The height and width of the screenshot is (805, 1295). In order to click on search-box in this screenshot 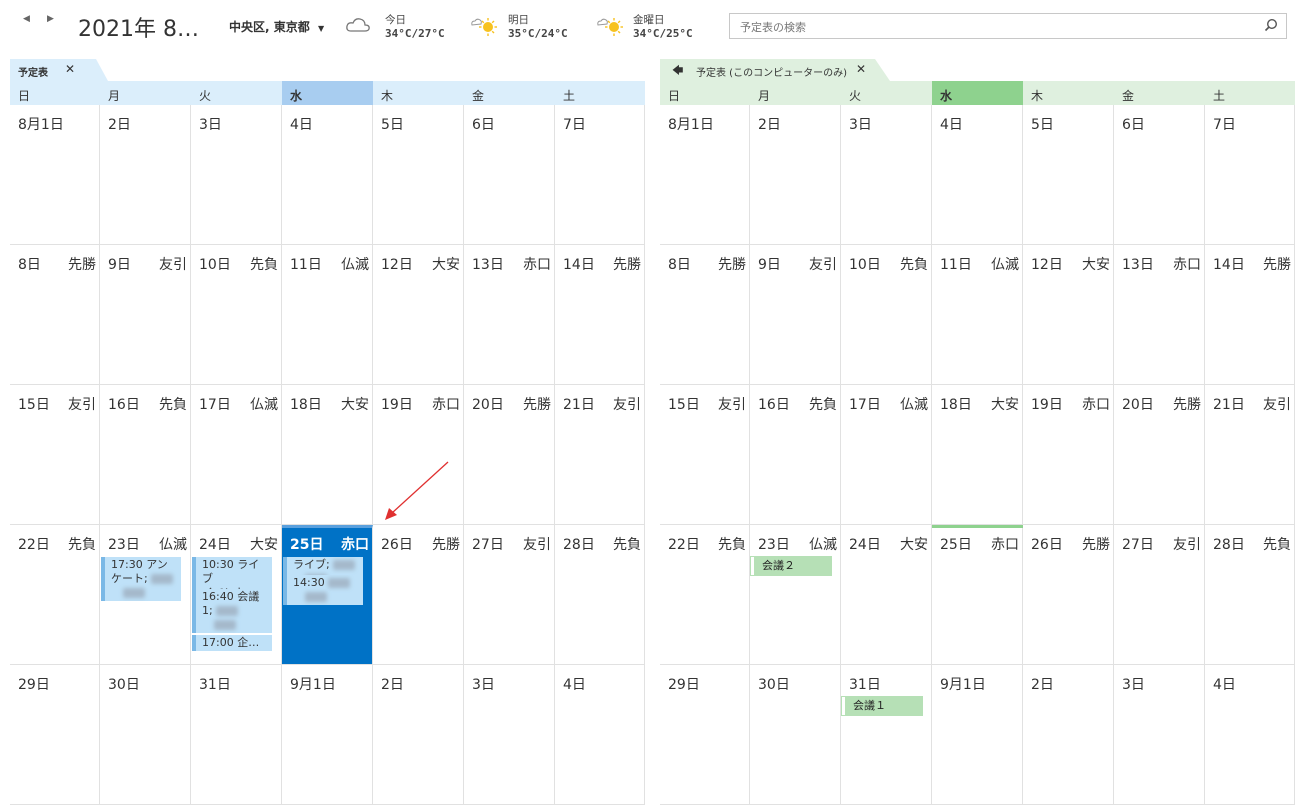, I will do `click(1008, 26)`.